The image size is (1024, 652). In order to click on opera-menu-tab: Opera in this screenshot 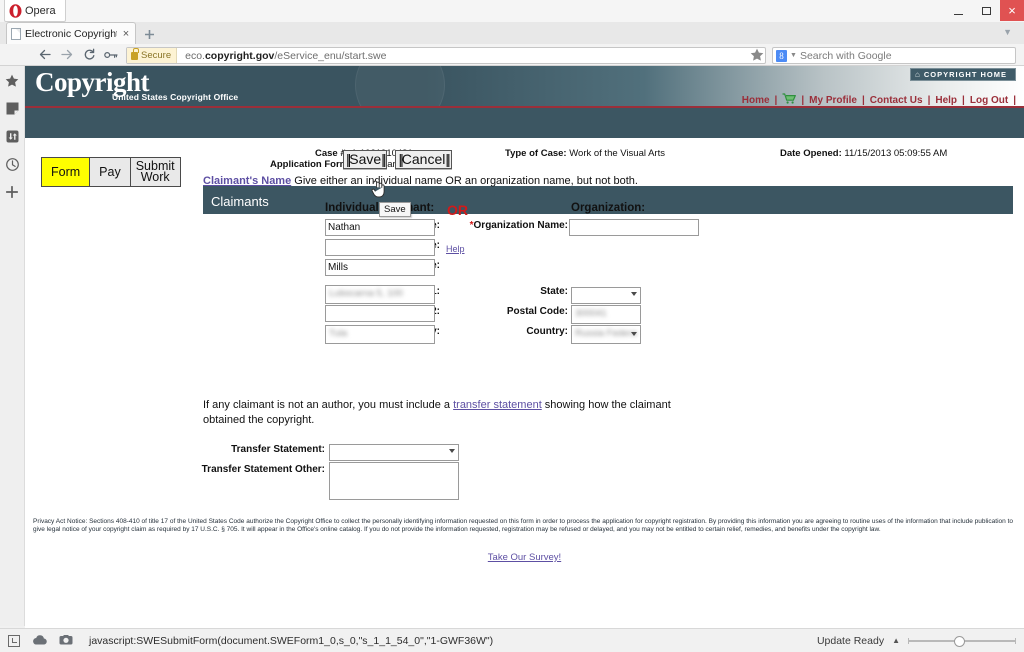, I will do `click(35, 11)`.